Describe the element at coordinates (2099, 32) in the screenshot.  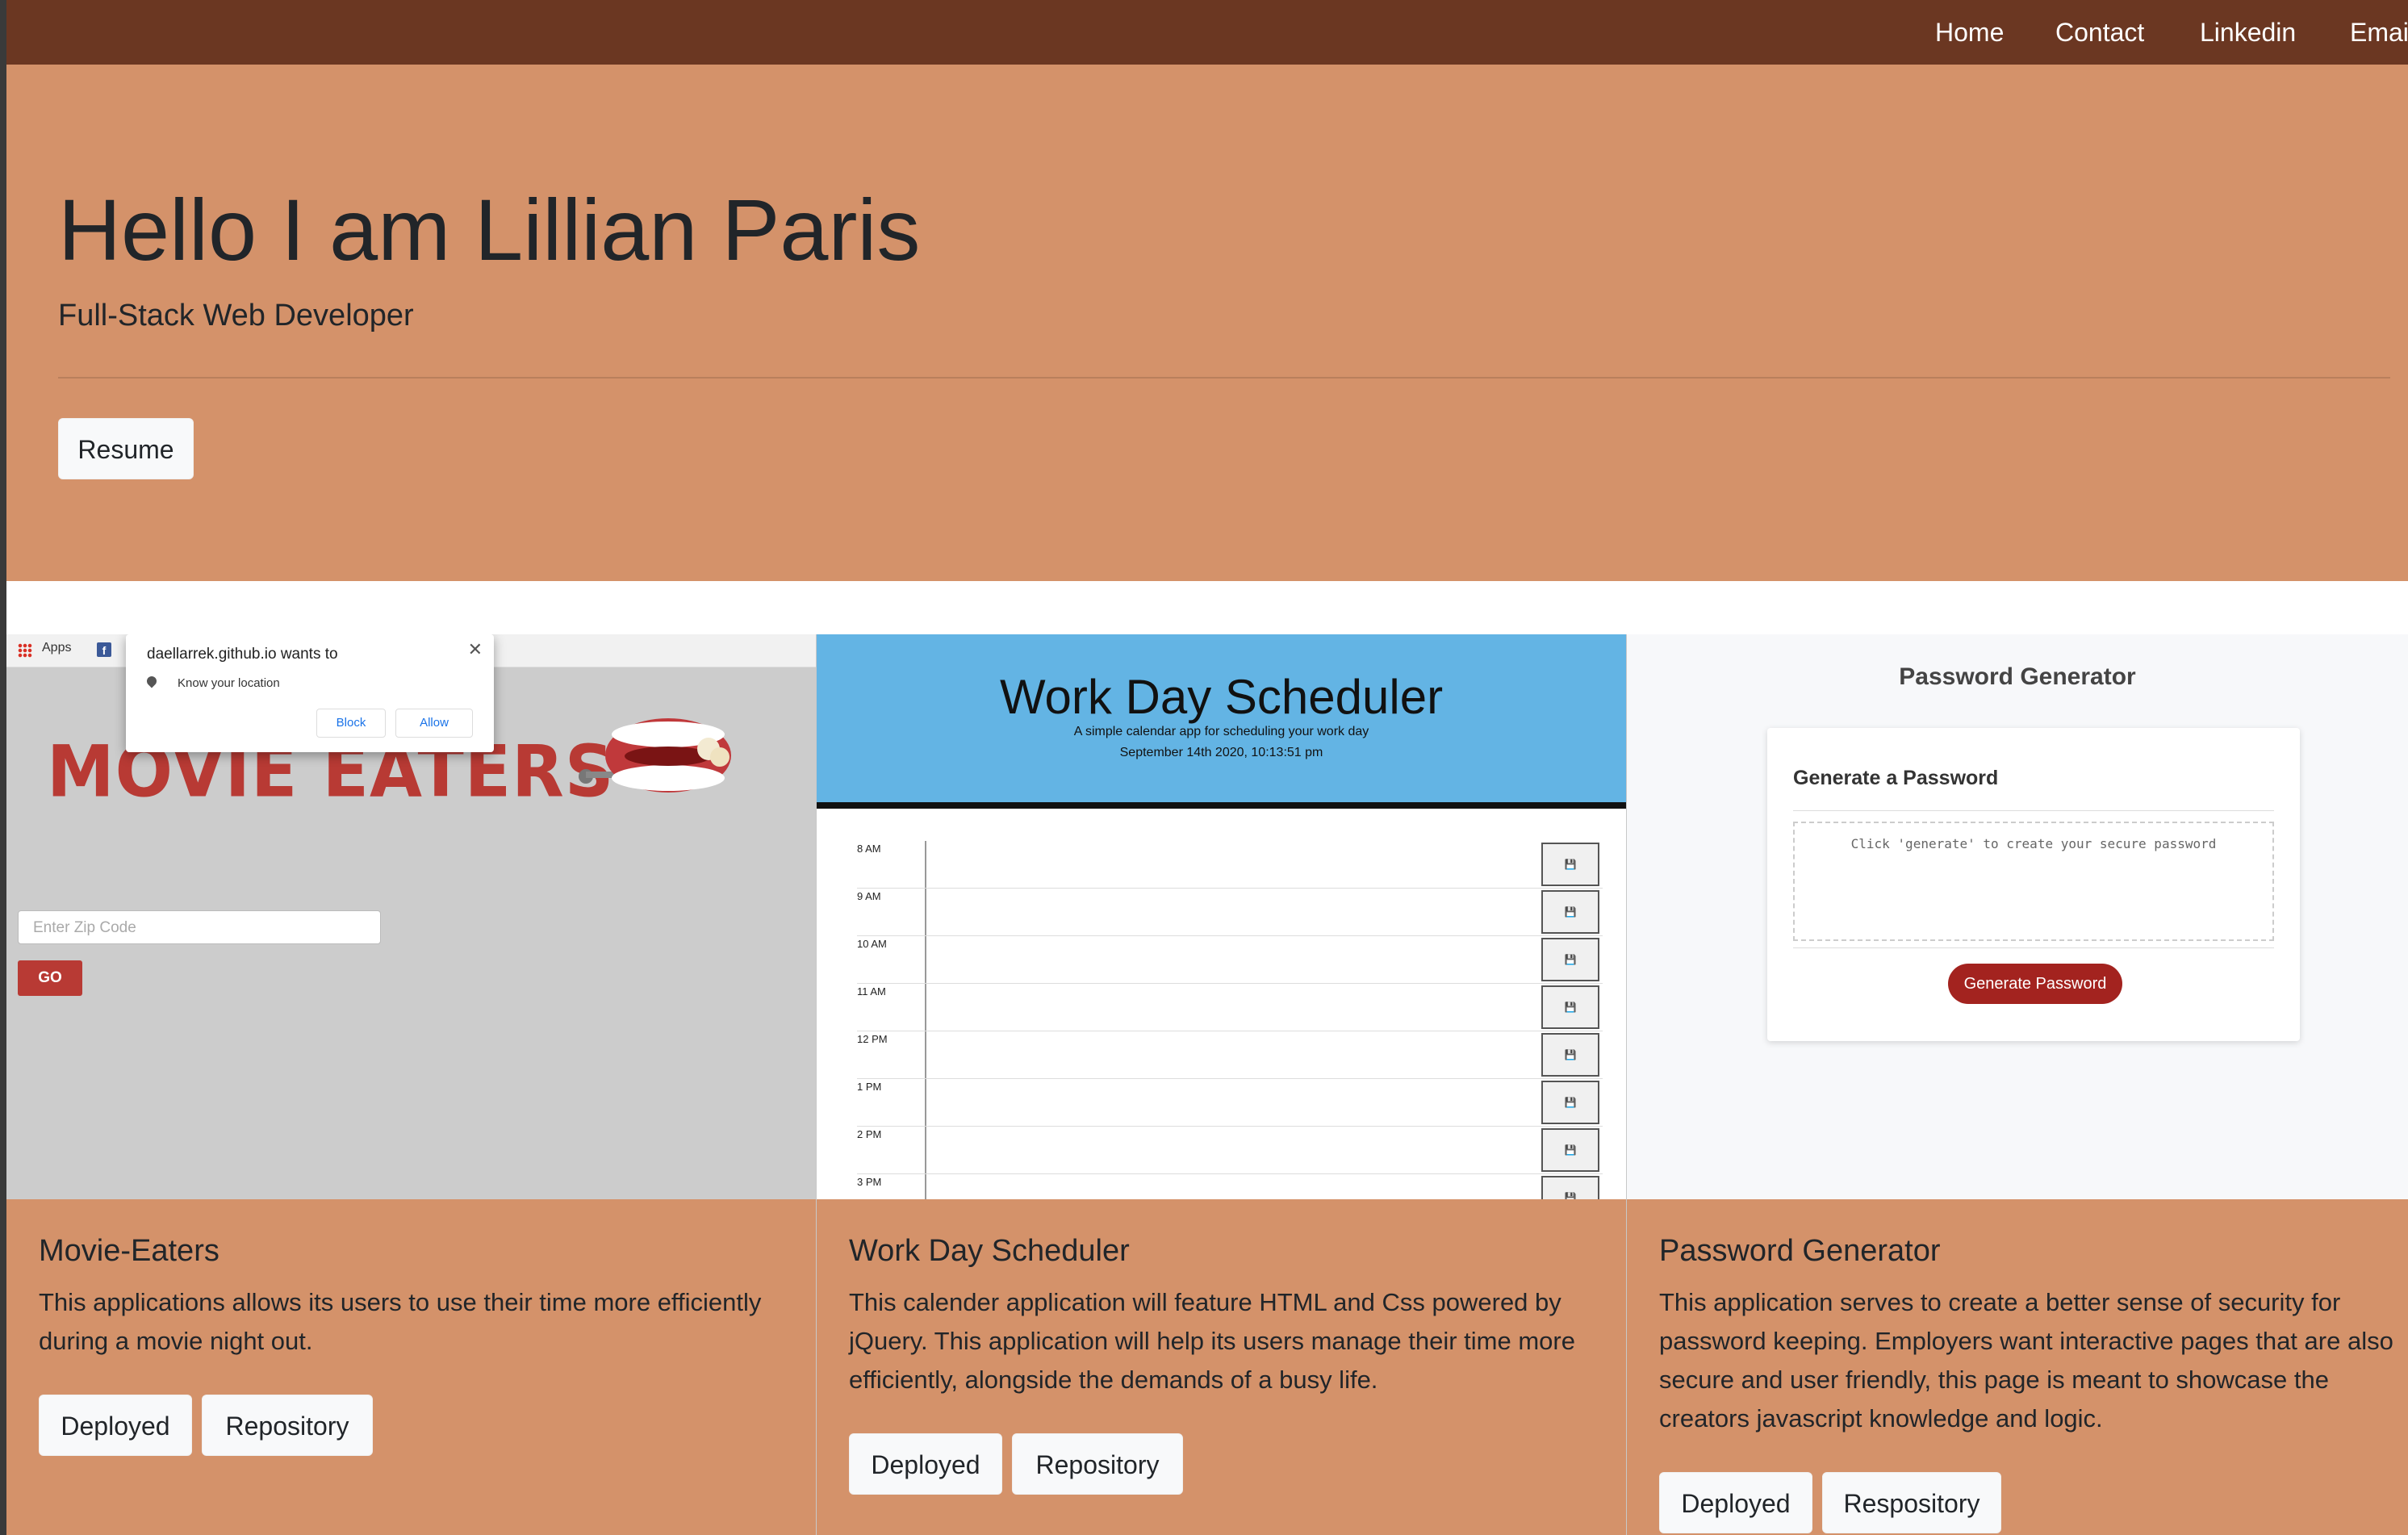
I see `nav-link-contact: Contact` at that location.